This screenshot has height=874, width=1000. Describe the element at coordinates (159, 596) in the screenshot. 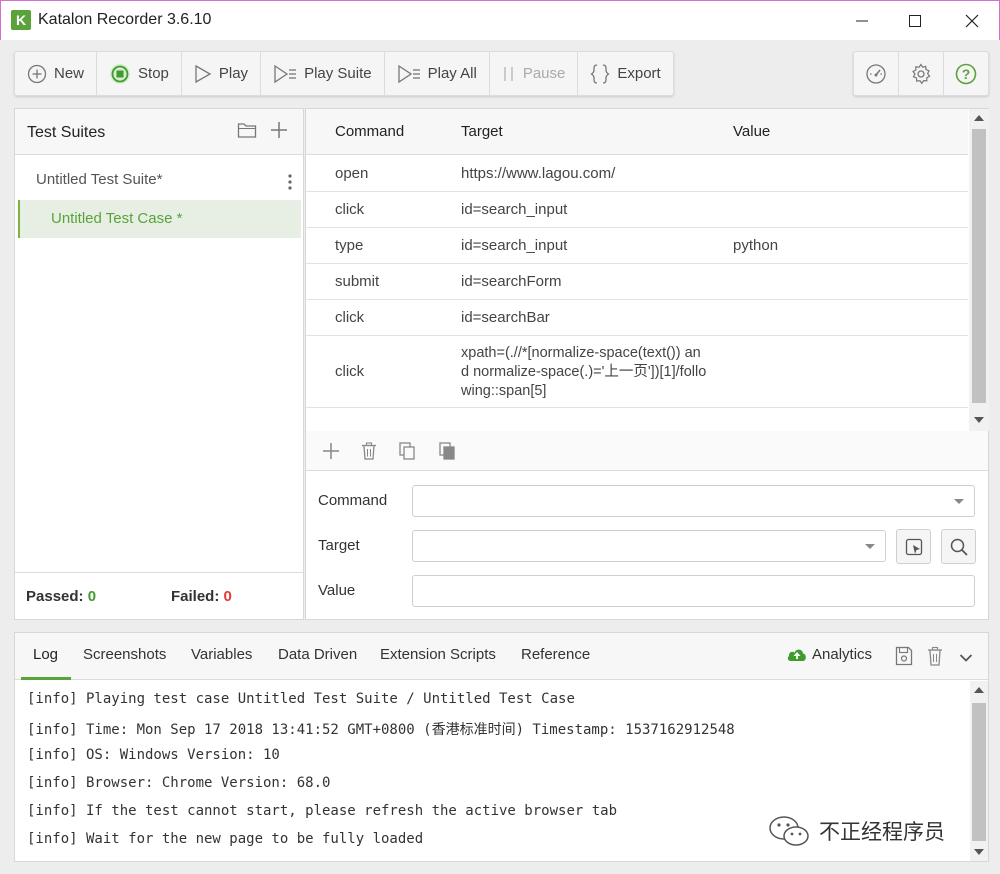

I see `results-footer: Passed: 0 Failed: 0` at that location.